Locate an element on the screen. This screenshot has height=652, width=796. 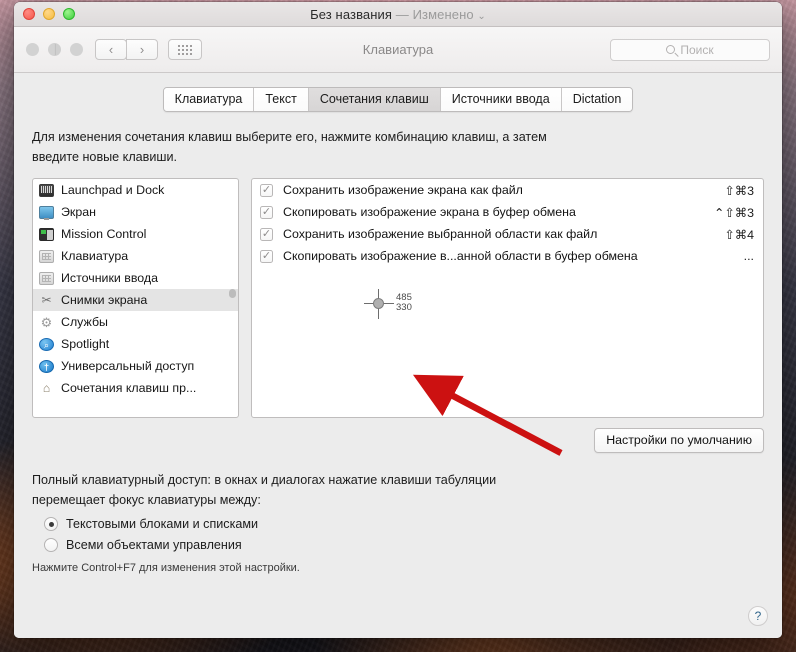
window-titlebar: Без названия — Изменено ⌄ is located at coordinates (398, 14).